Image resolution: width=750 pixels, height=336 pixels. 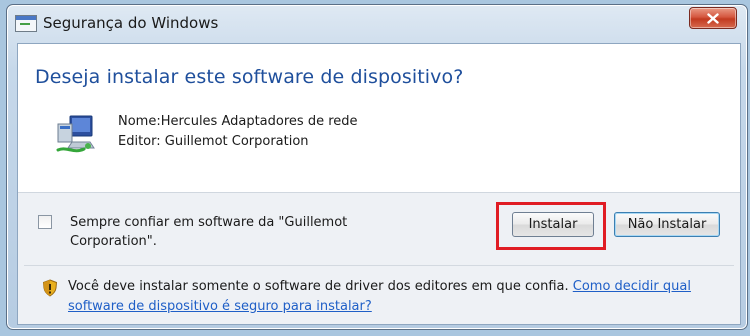 What do you see at coordinates (238, 121) in the screenshot?
I see `device-name: Nome:Hercules Adaptadores de rede` at bounding box center [238, 121].